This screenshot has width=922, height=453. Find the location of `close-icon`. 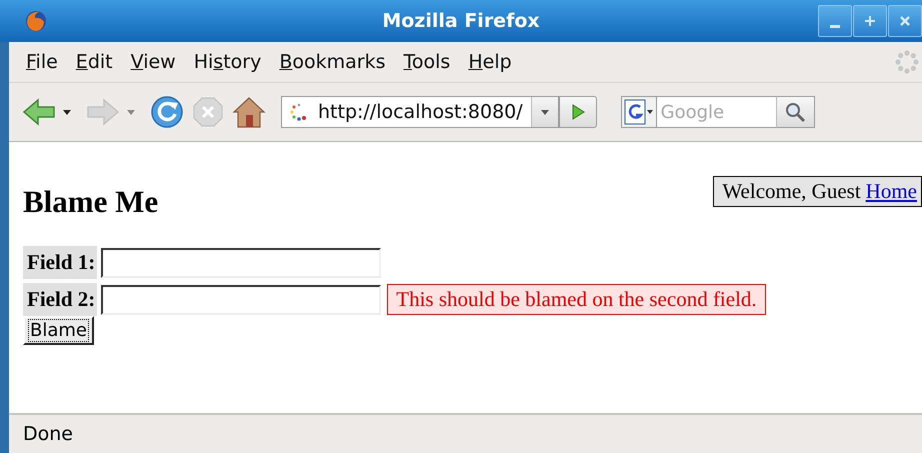

close-icon is located at coordinates (905, 21).